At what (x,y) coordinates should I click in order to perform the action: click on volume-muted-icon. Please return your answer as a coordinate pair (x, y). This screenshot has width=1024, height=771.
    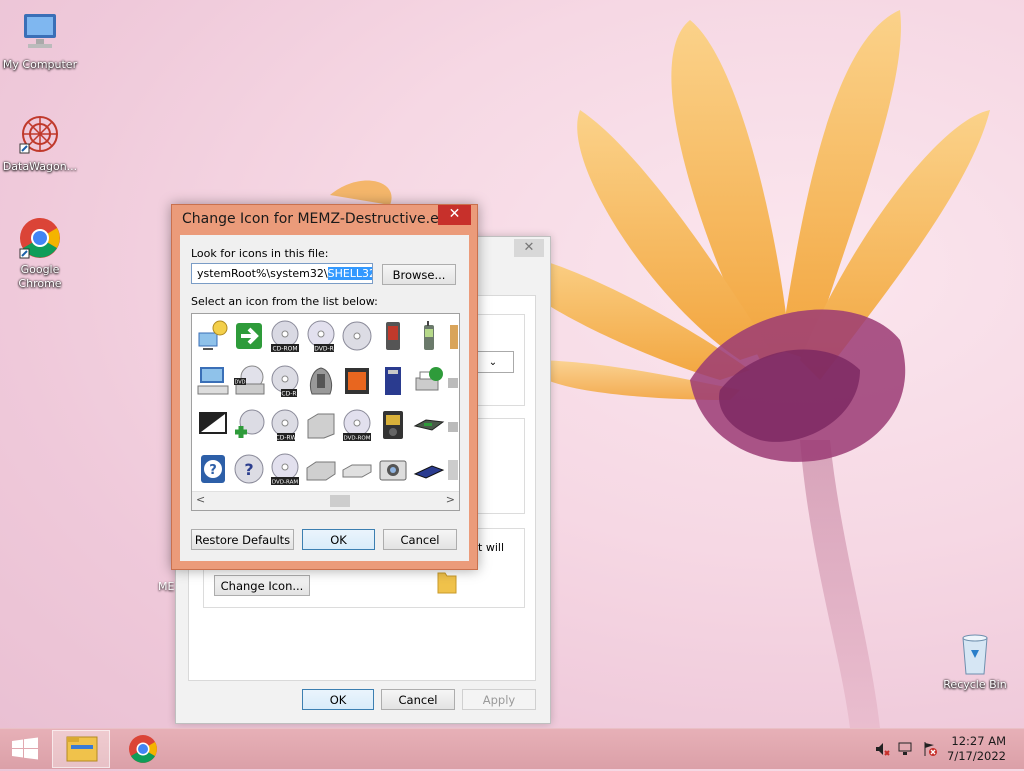
    Looking at the image, I should click on (882, 749).